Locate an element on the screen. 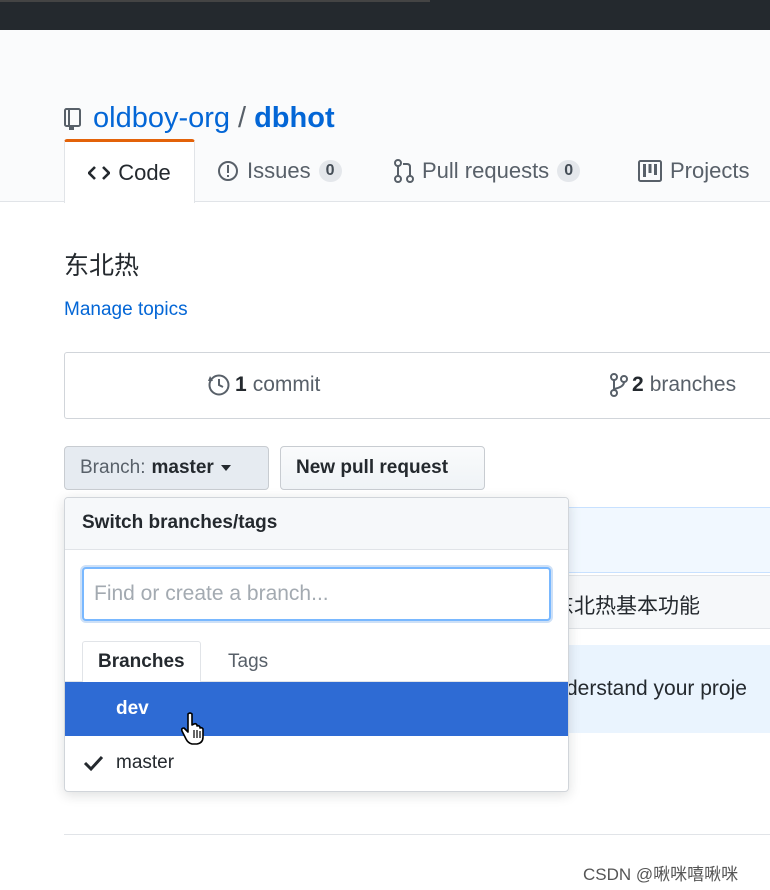 This screenshot has width=770, height=890. branch-filter-input is located at coordinates (316, 594).